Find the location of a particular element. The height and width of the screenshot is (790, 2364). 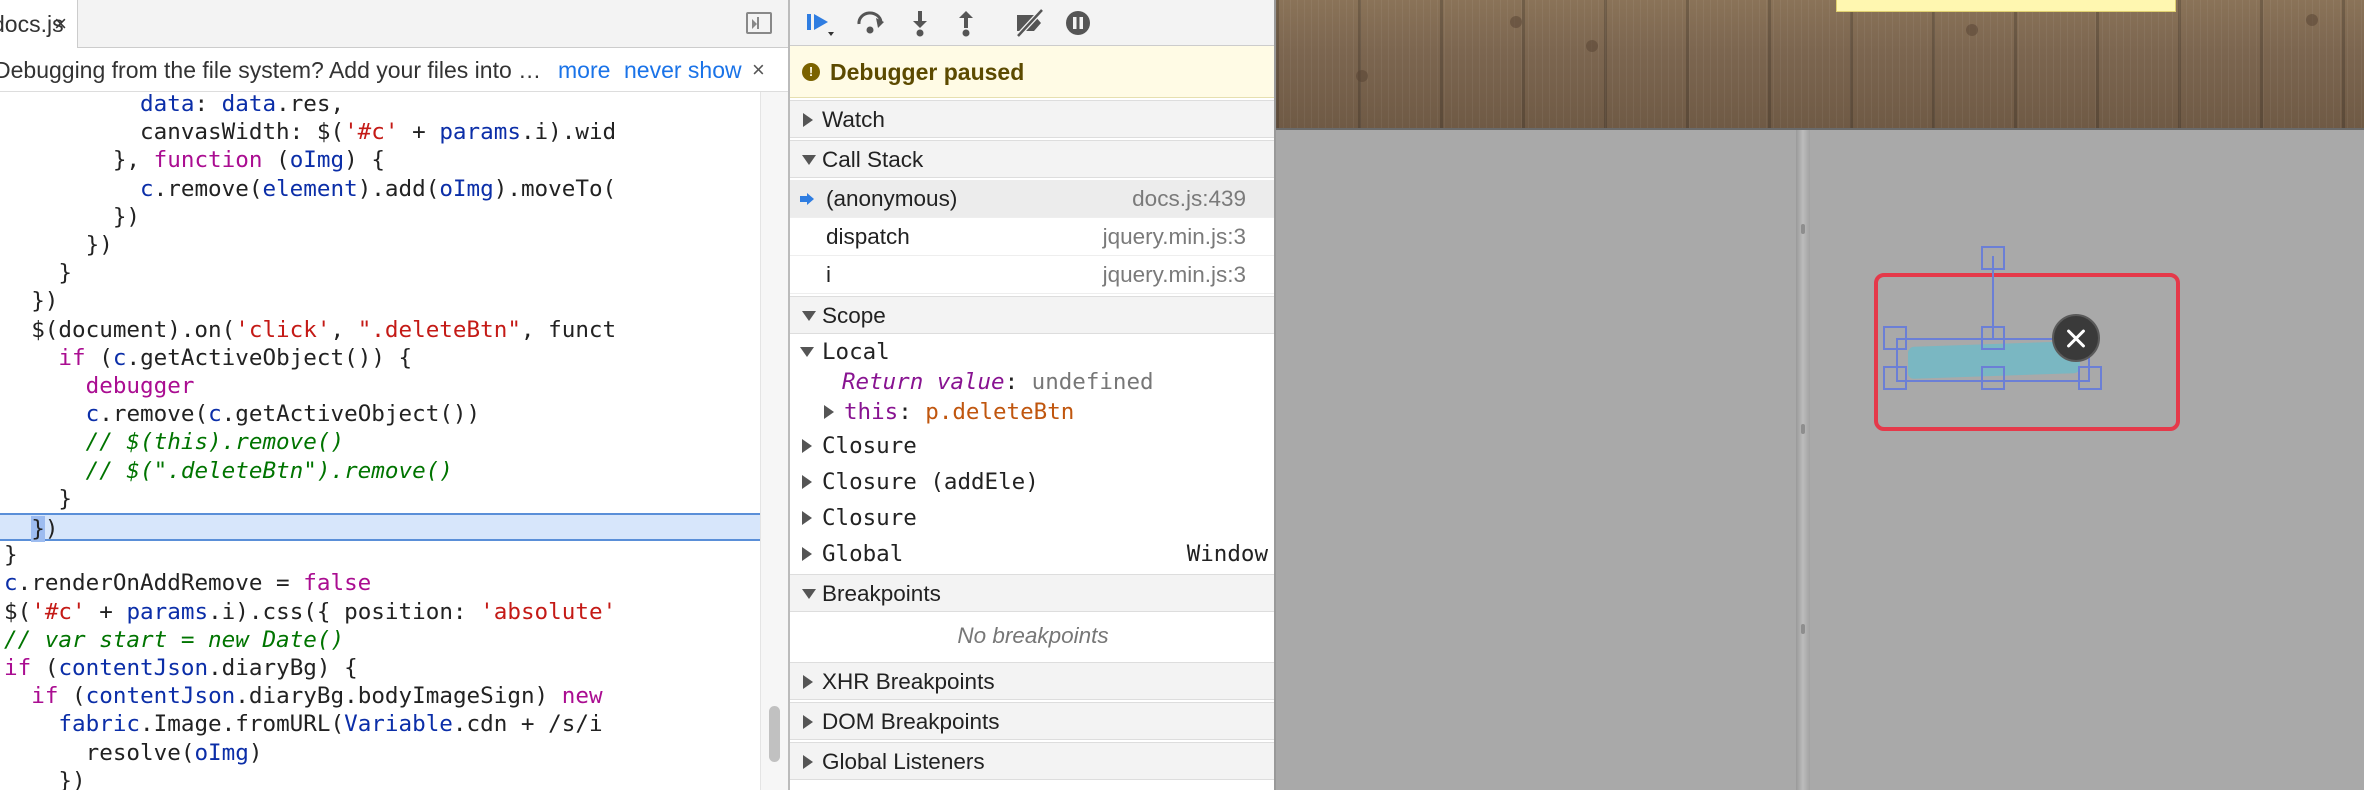

section-watch-label: Watch is located at coordinates (853, 119).